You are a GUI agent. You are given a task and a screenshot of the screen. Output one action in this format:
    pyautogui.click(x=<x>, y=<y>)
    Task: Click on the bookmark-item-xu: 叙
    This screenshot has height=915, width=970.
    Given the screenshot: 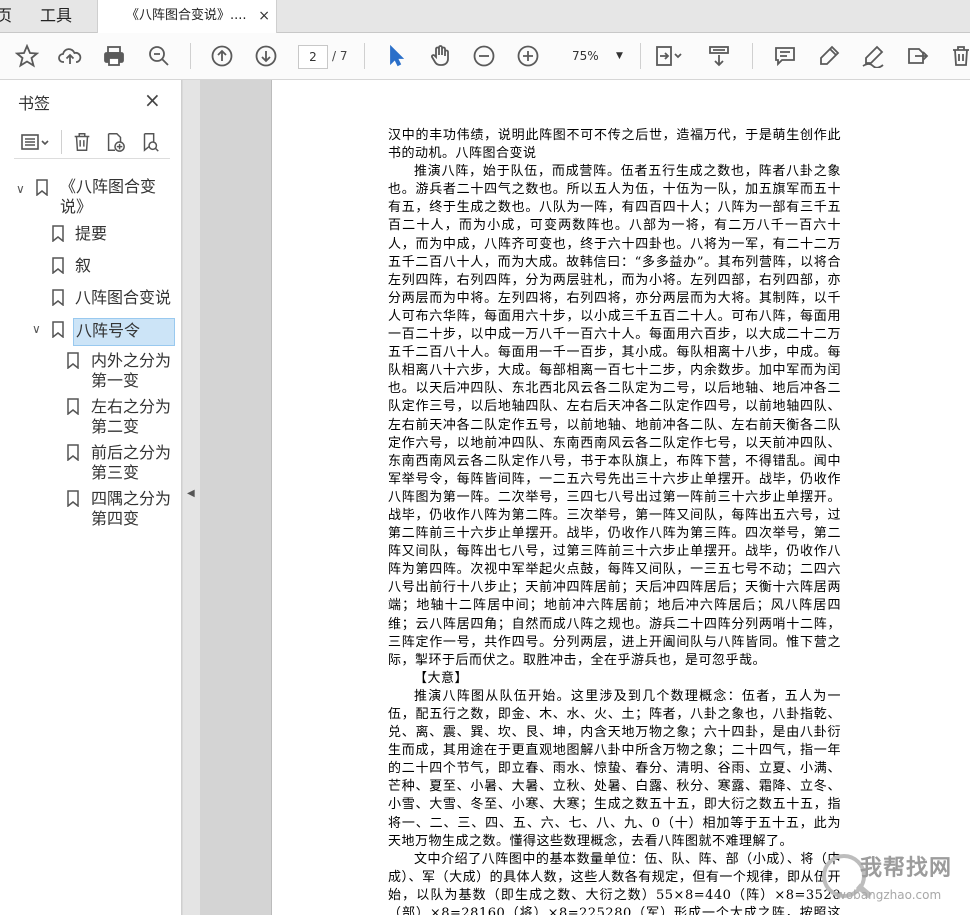 What is the action you would take?
    pyautogui.click(x=120, y=267)
    